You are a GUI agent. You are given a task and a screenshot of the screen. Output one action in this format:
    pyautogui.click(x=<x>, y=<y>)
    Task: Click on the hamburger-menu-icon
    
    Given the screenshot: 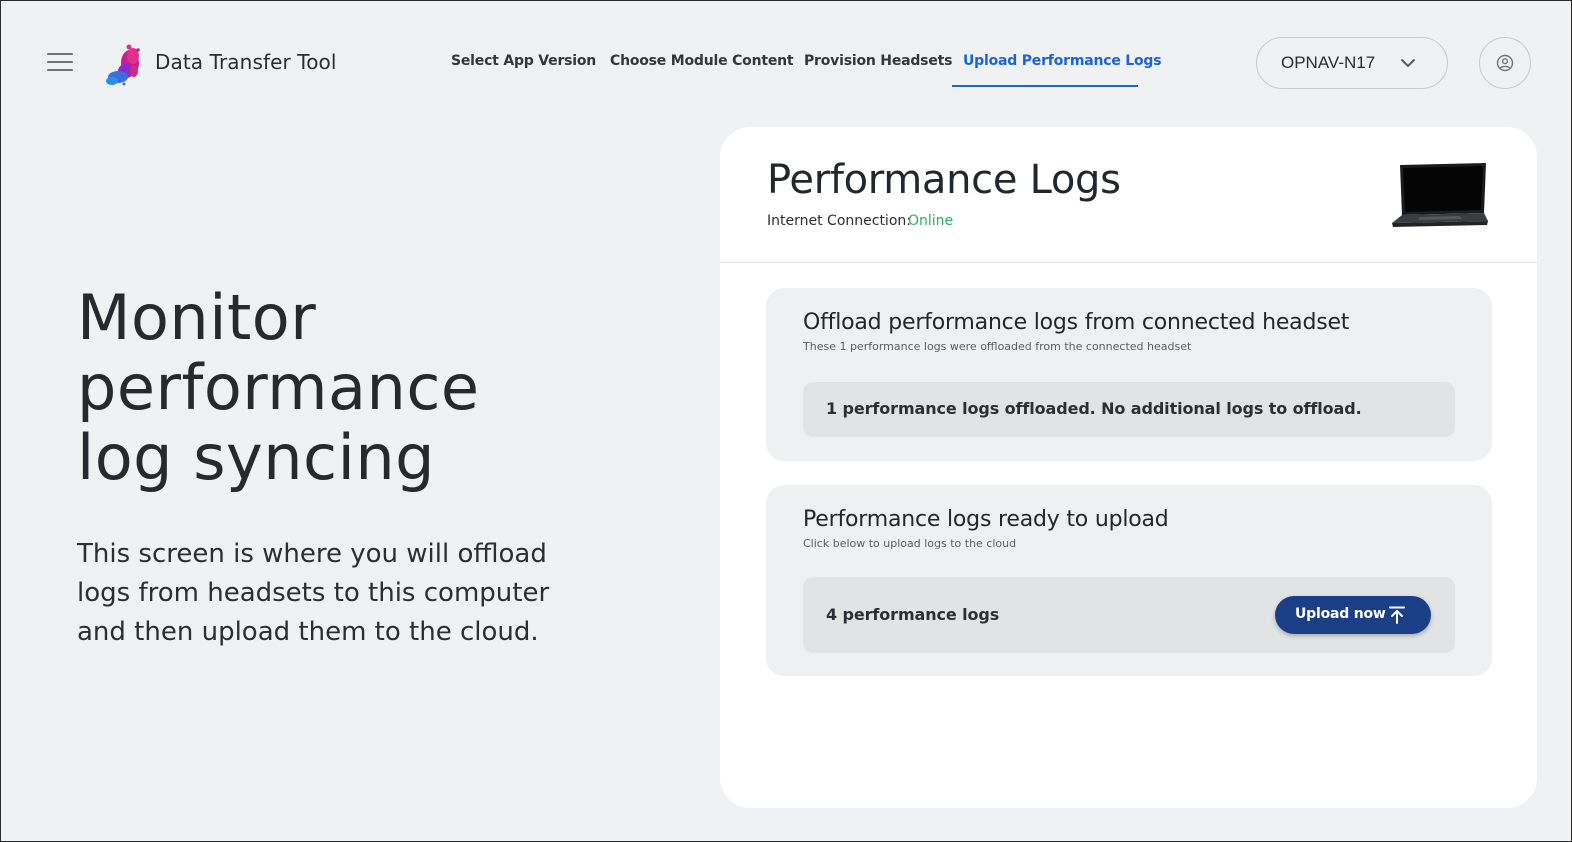 What is the action you would take?
    pyautogui.click(x=60, y=64)
    